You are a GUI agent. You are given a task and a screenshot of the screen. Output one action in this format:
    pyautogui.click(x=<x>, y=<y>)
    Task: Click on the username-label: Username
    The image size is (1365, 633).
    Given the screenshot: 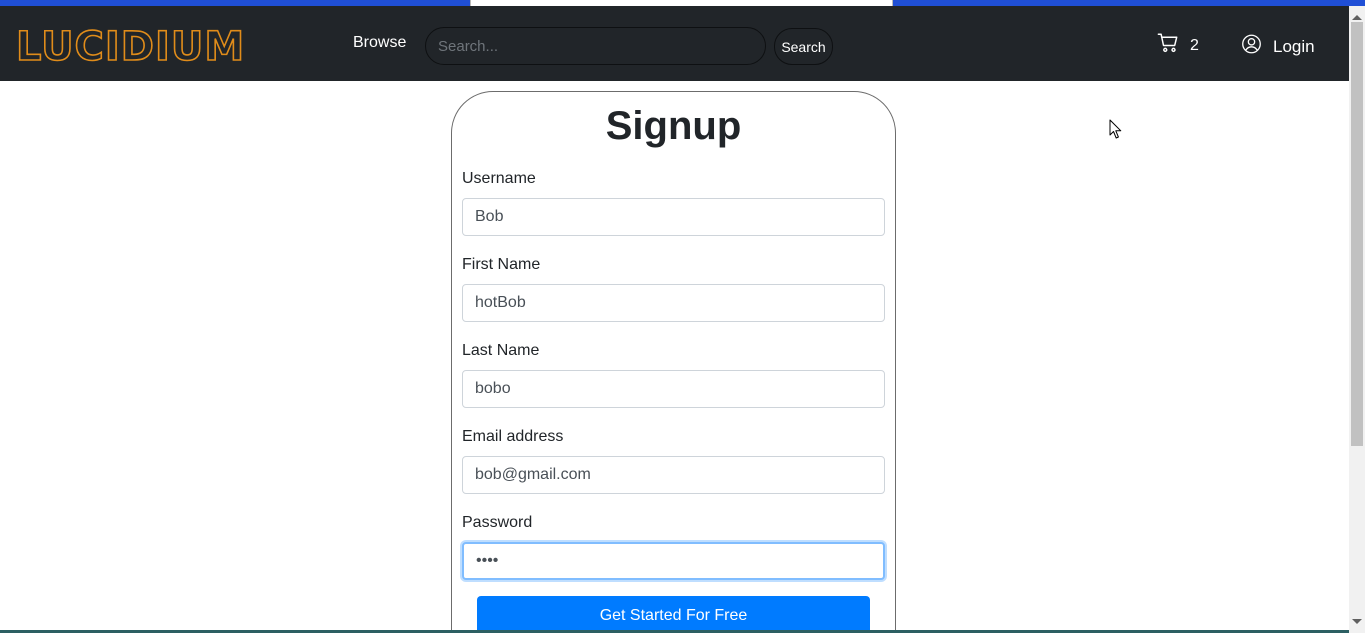 What is the action you would take?
    pyautogui.click(x=499, y=178)
    